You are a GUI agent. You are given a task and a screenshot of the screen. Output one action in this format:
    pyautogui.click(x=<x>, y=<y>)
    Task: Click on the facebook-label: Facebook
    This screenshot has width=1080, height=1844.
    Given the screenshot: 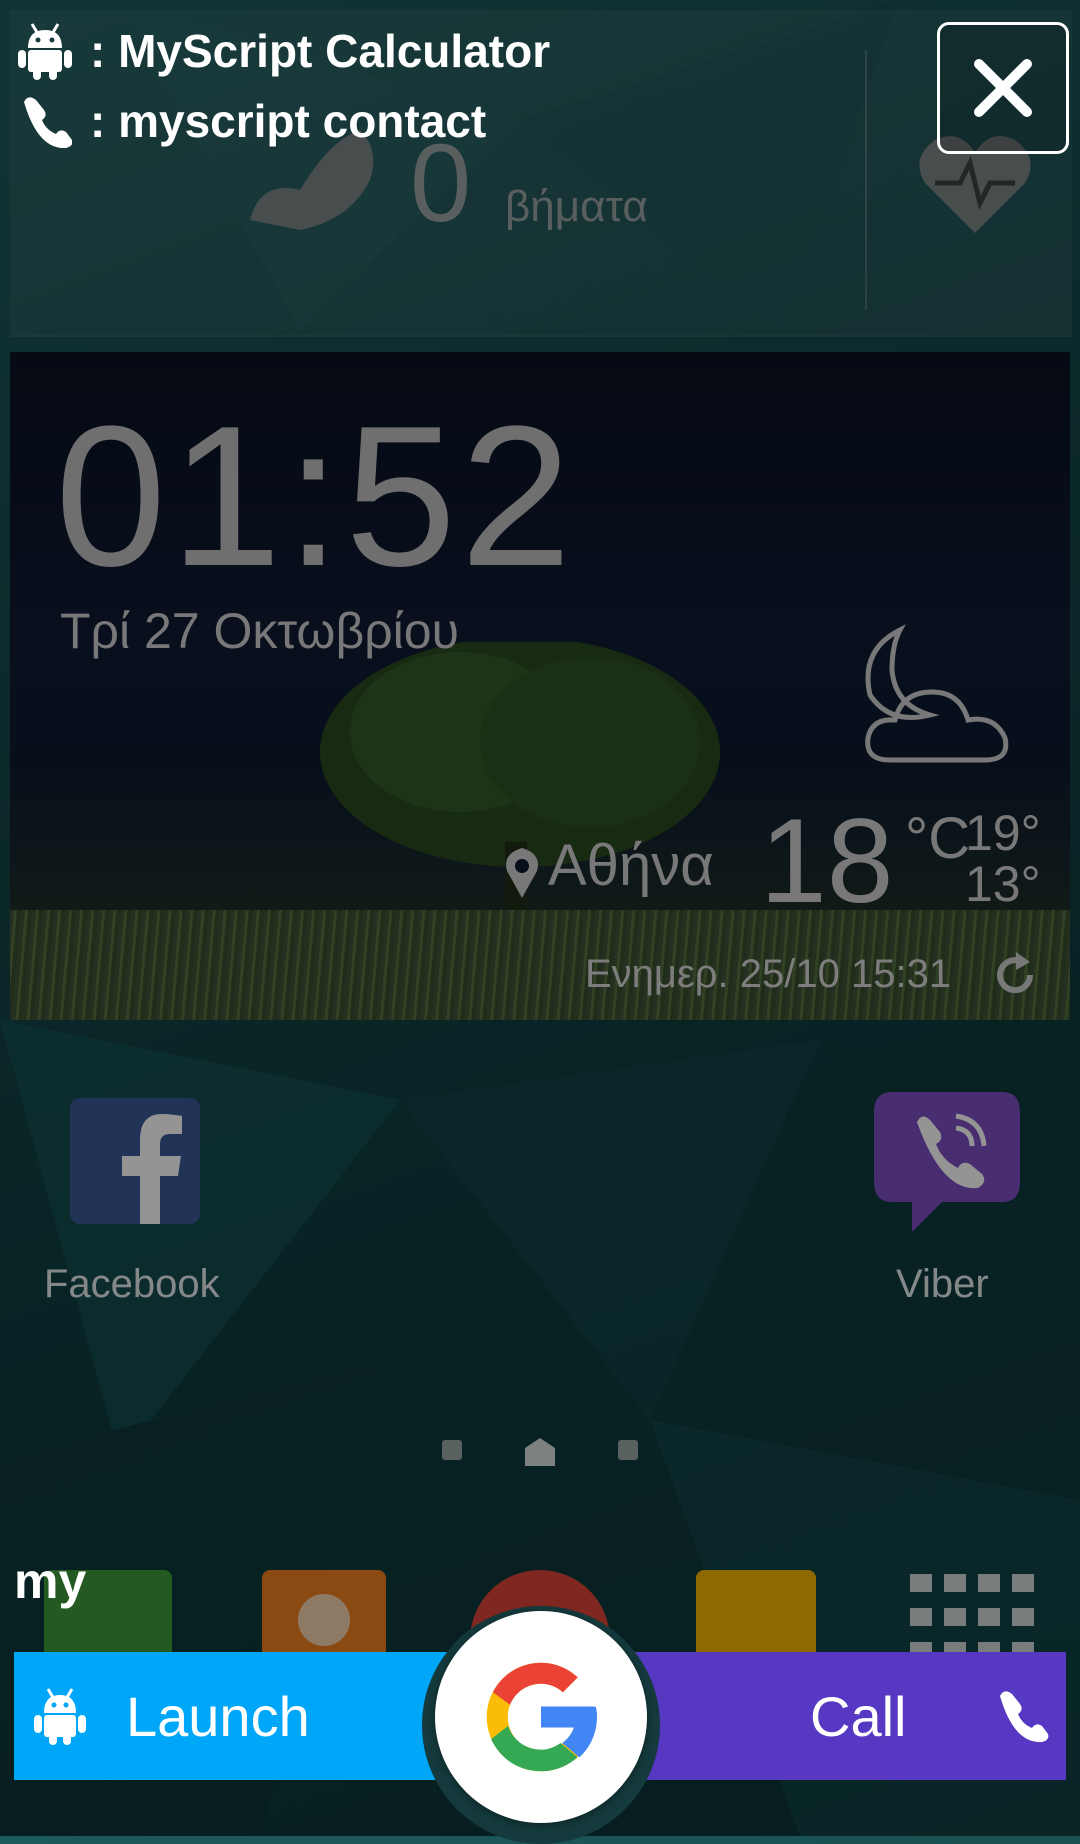 What is the action you would take?
    pyautogui.click(x=132, y=1284)
    